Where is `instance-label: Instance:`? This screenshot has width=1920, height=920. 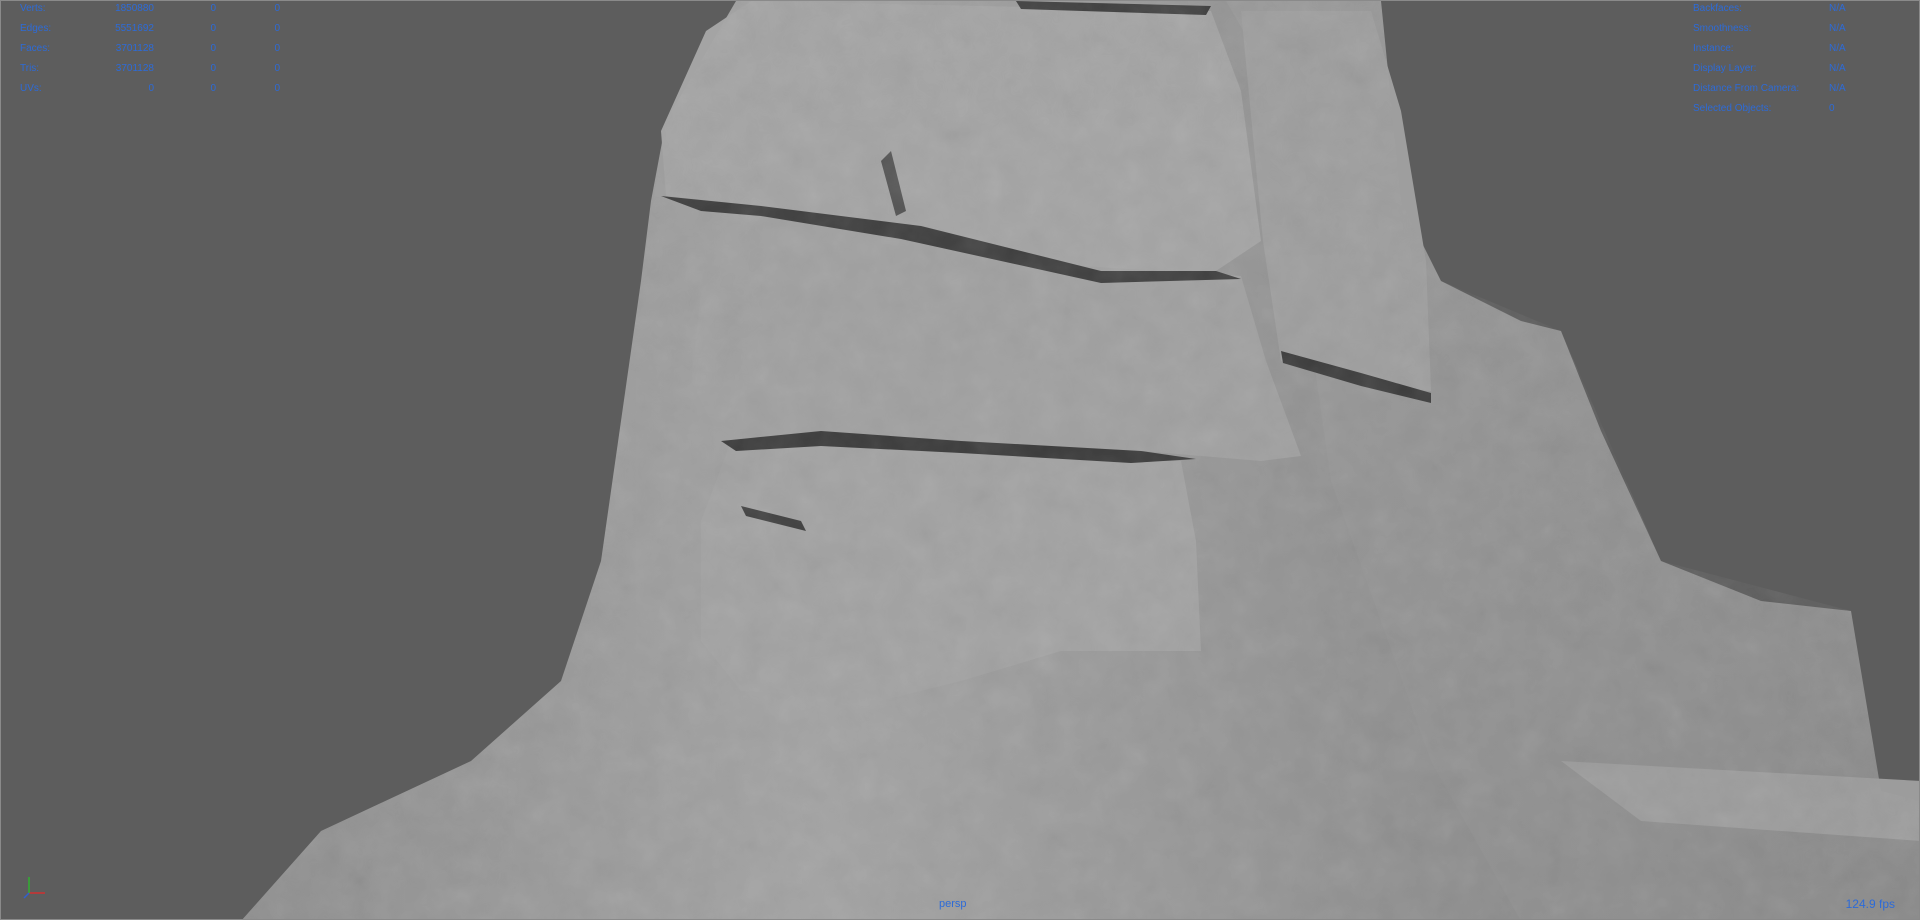
instance-label: Instance: is located at coordinates (1713, 48).